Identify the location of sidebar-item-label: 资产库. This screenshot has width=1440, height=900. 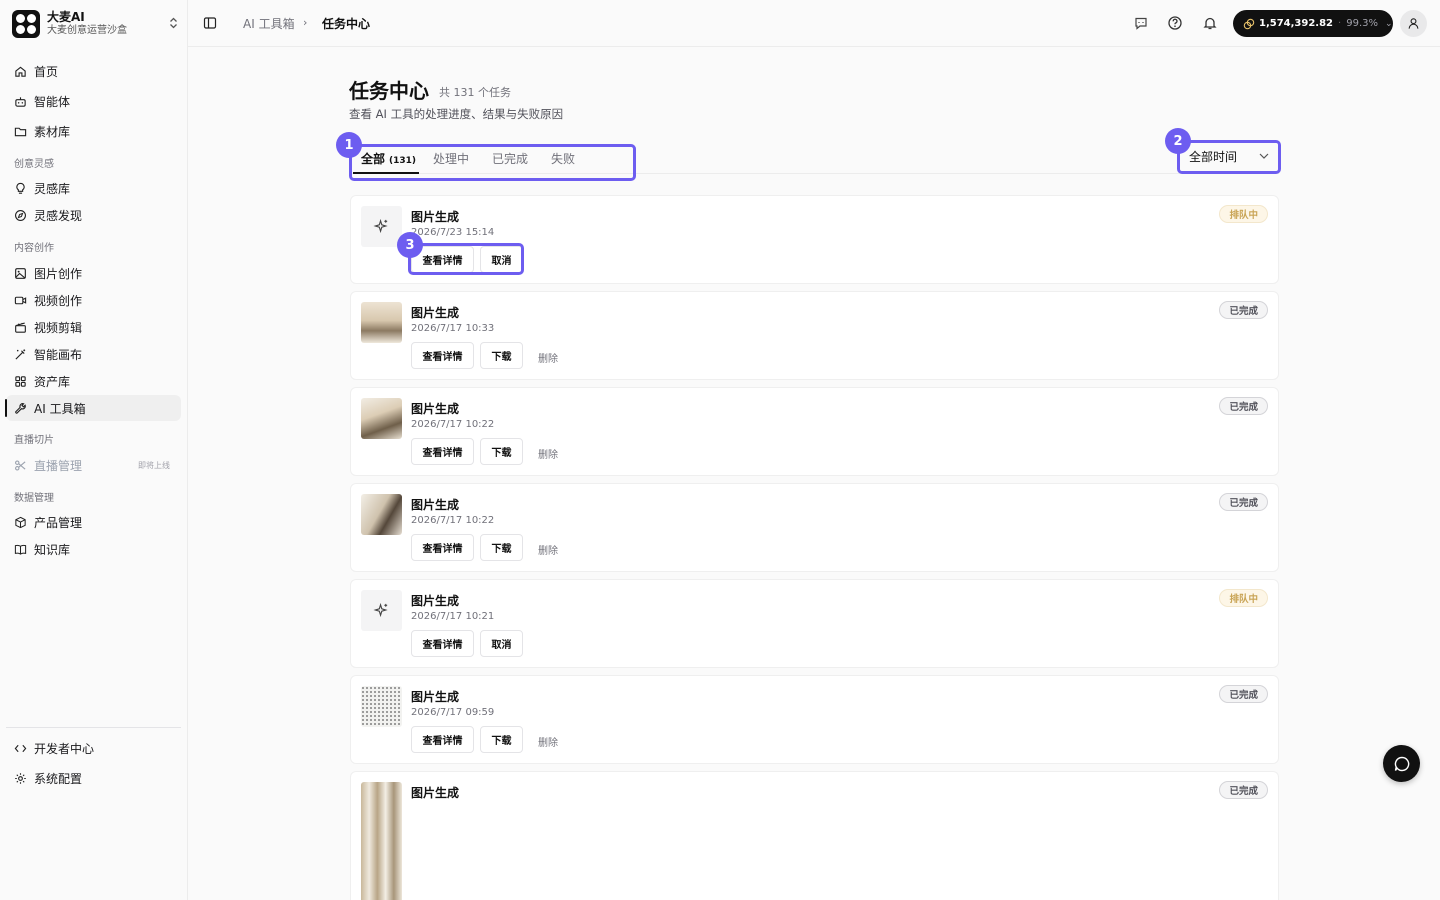
(52, 381).